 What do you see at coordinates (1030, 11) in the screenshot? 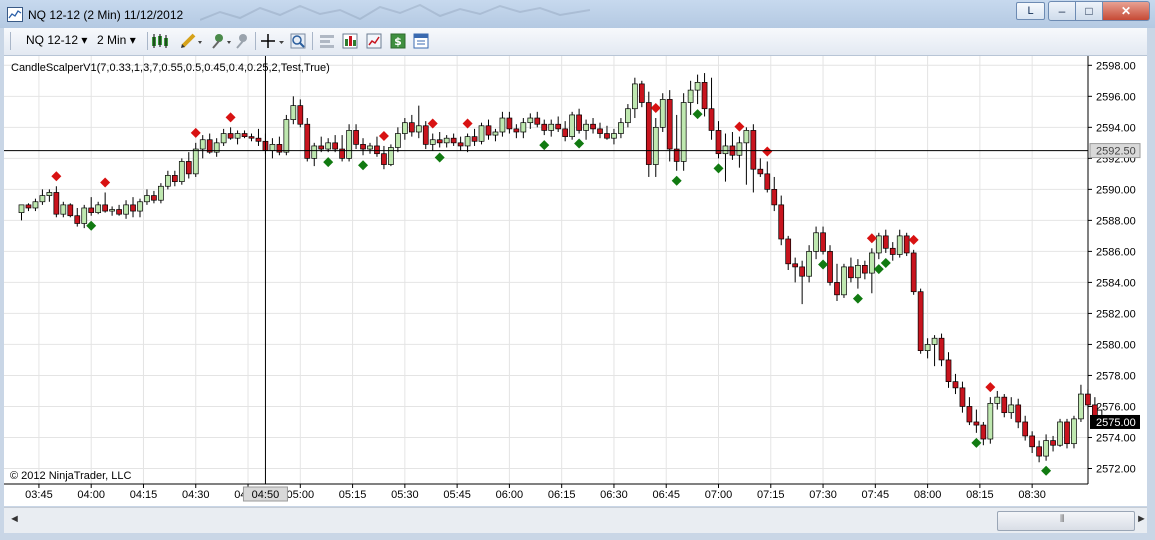
I see `link-button: L` at bounding box center [1030, 11].